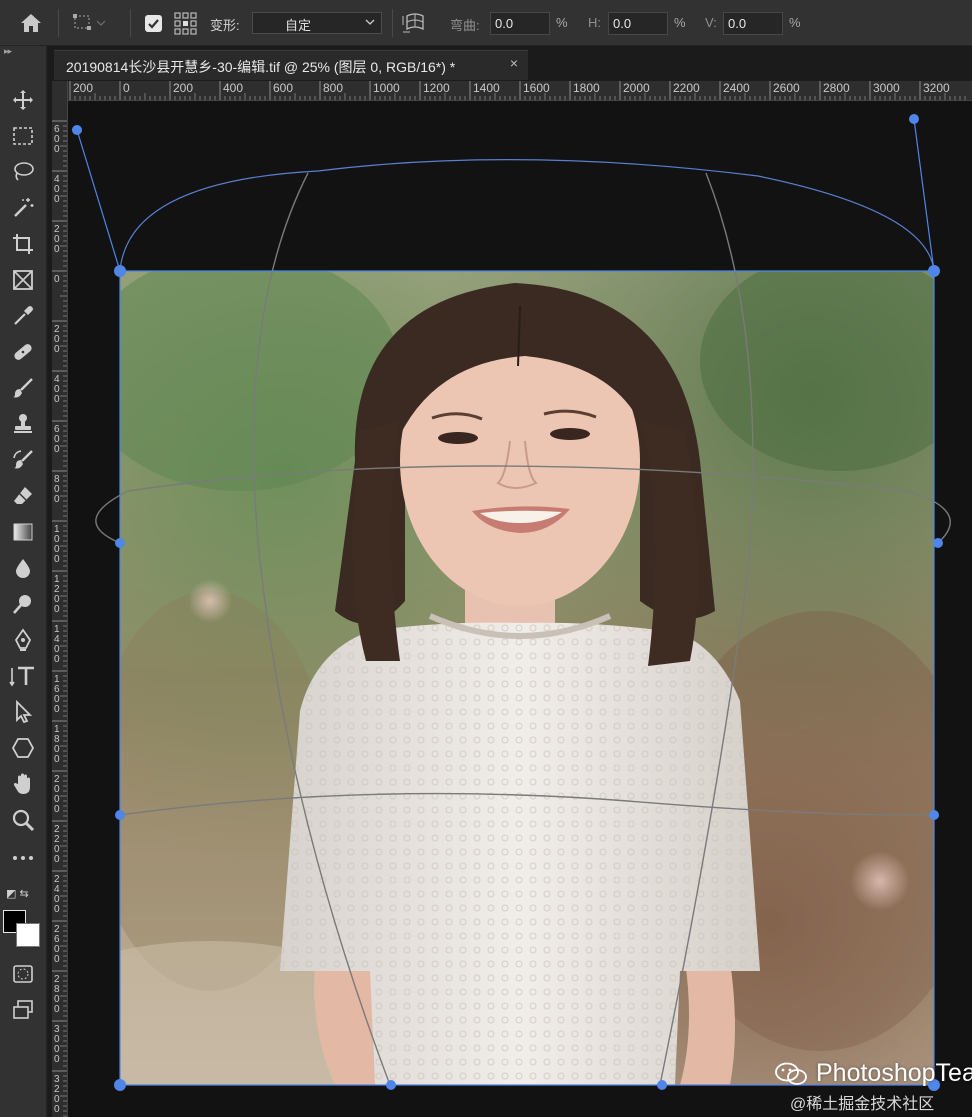  What do you see at coordinates (436, 88) in the screenshot?
I see `ruler-tick-label: 1200` at bounding box center [436, 88].